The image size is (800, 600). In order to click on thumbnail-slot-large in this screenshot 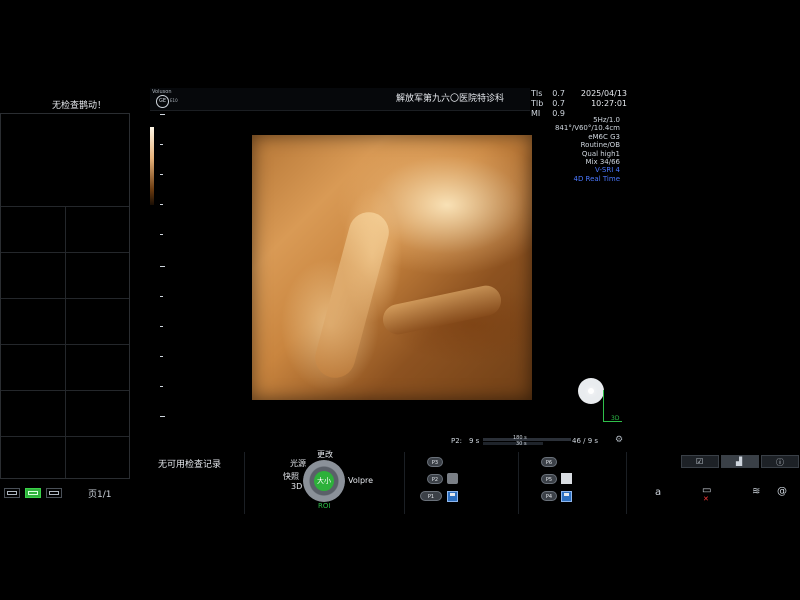, I will do `click(65, 160)`.